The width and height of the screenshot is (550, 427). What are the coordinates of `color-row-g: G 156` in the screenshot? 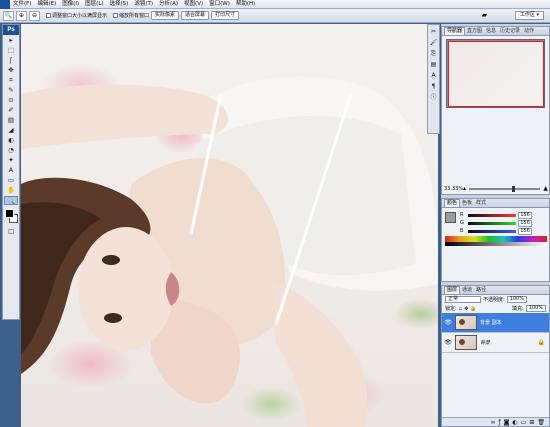 It's located at (495, 223).